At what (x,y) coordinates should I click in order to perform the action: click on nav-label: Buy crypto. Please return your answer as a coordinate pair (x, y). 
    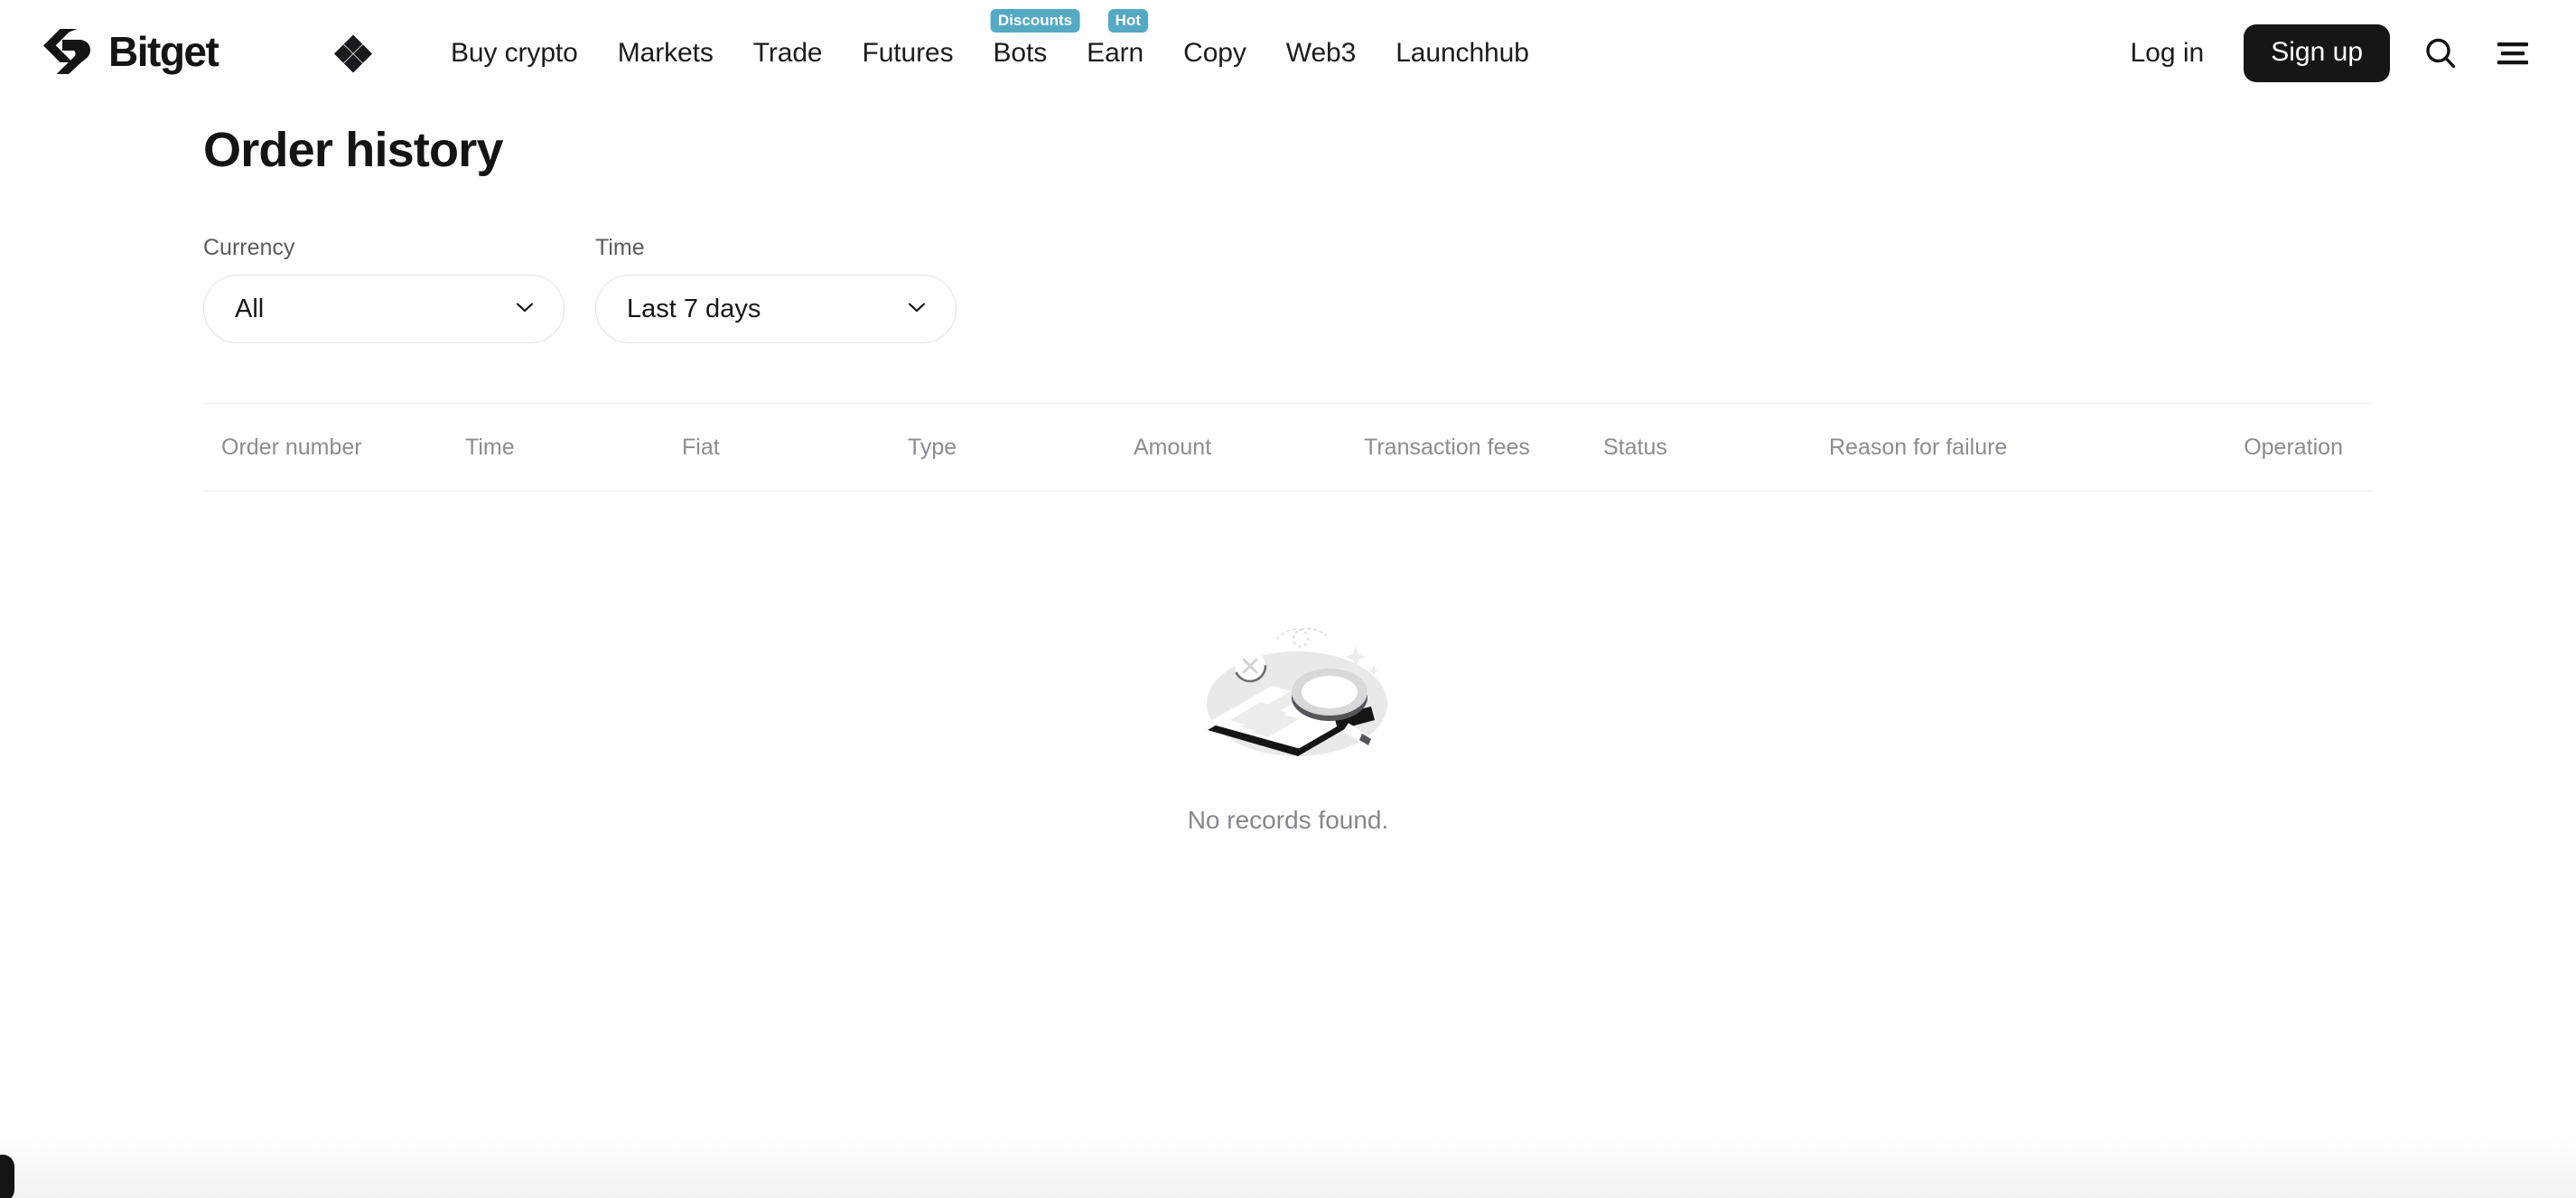
    Looking at the image, I should click on (514, 53).